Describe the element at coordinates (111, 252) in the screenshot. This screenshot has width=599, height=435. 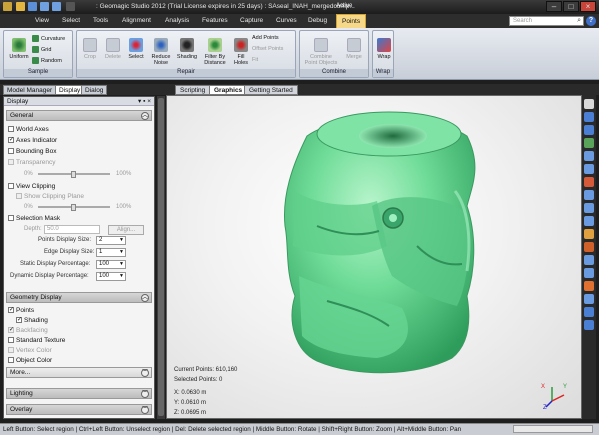
I see `edge-display-size-select: 1 ▼` at that location.